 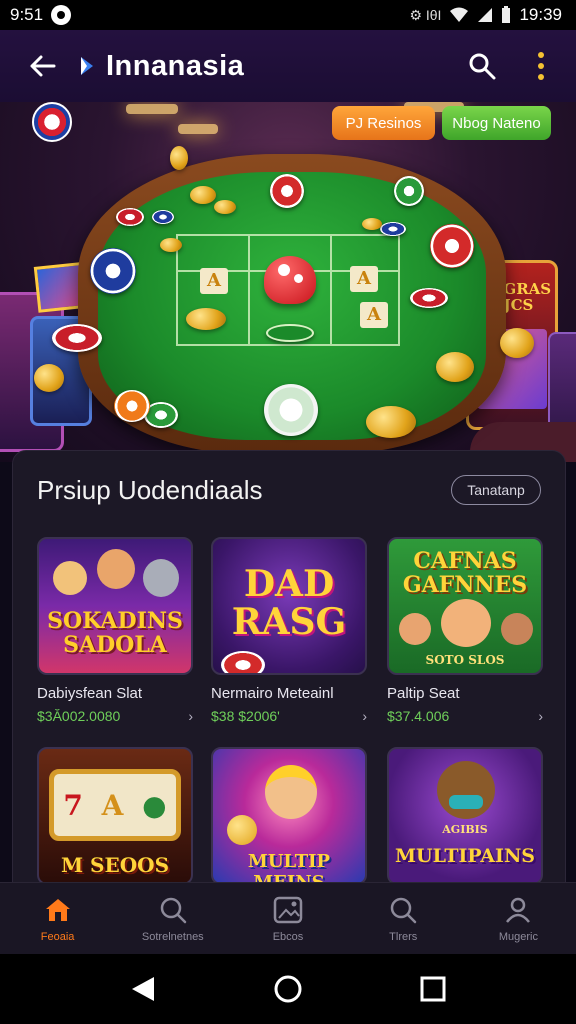 I want to click on game-thumbnail: AGIBIS MULTIPAINS, so click(x=465, y=816).